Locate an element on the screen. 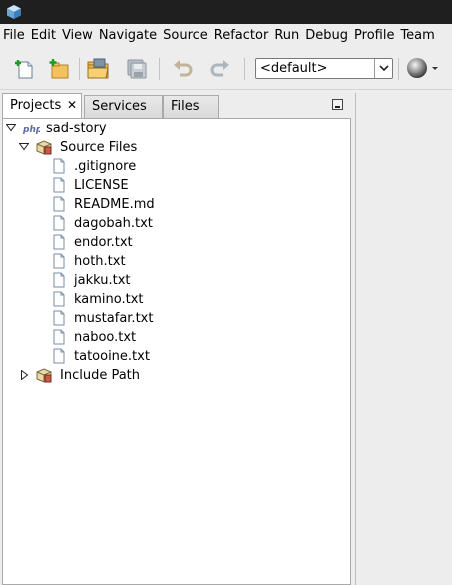  chevron-down-icon is located at coordinates (383, 68).